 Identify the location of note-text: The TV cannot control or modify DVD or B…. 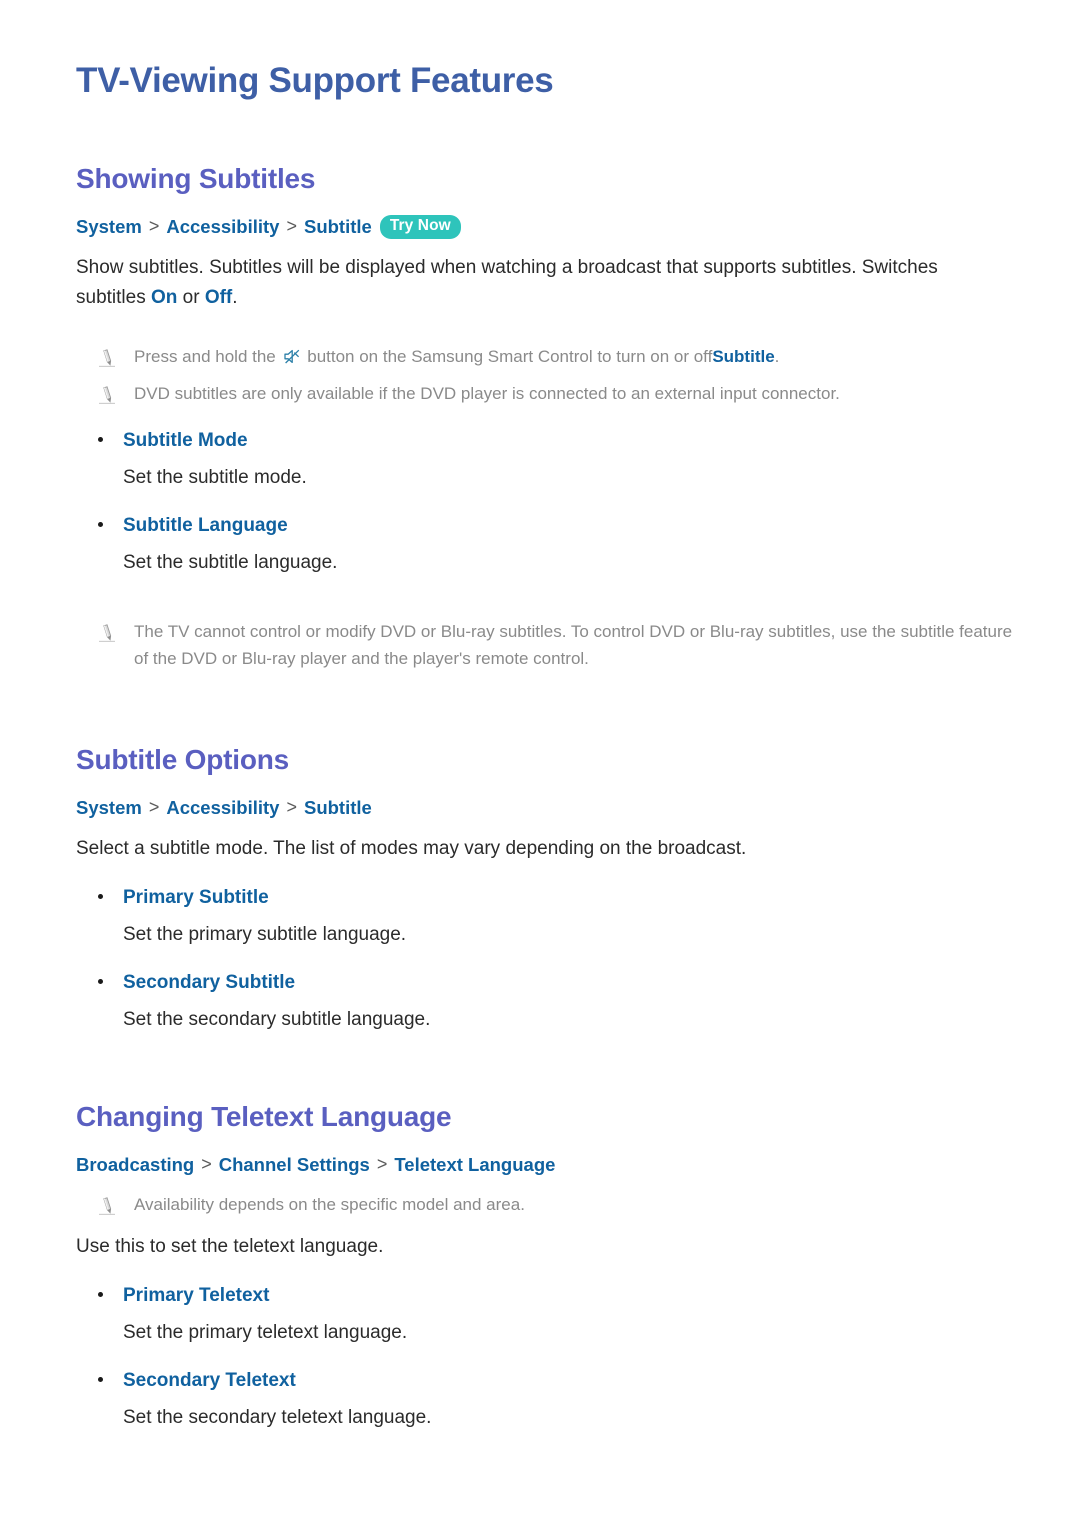
(573, 644).